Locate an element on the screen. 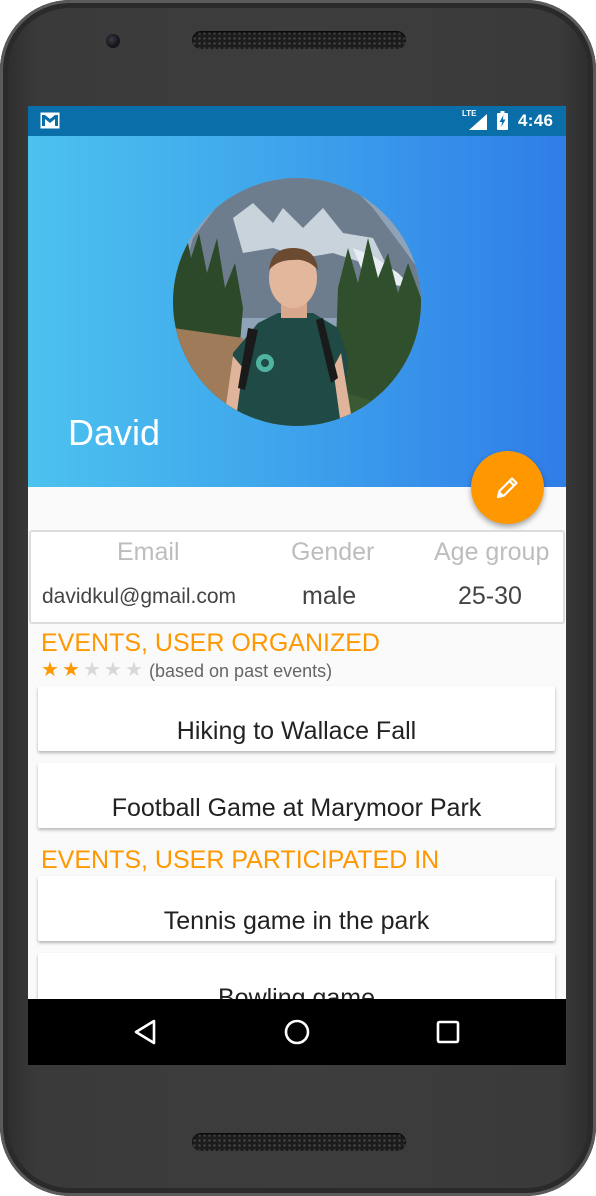  email-value: davidkul@gmail.com is located at coordinates (139, 596).